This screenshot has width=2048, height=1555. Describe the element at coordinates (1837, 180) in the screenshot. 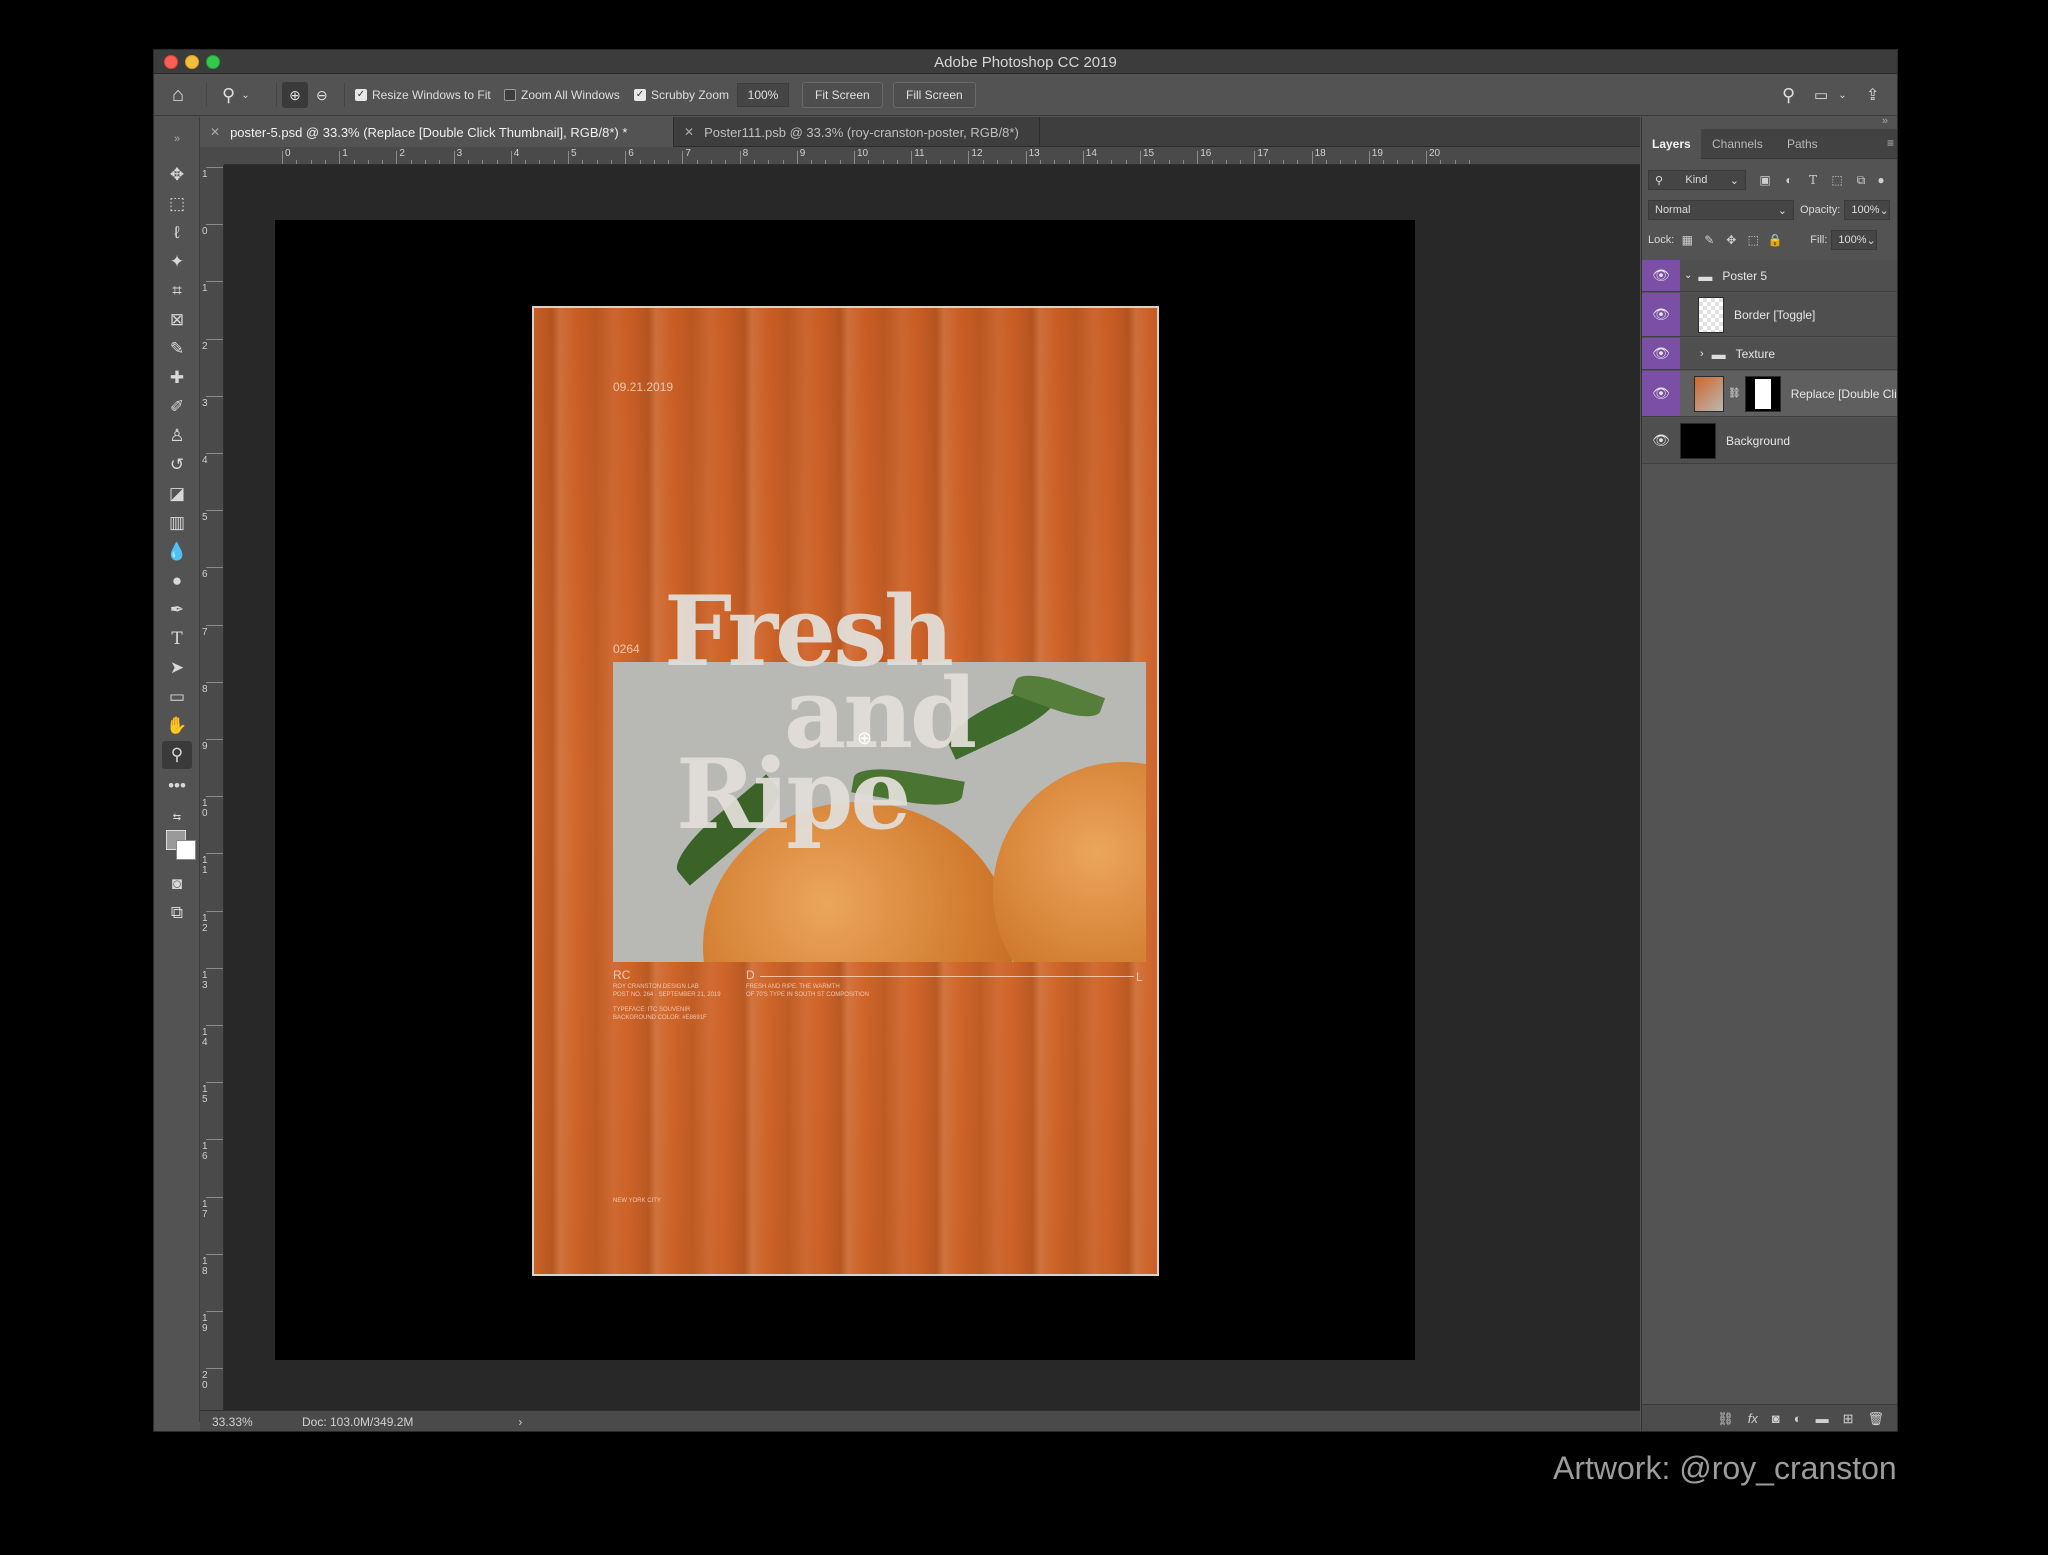

I see `shape-filter-icon: ⬚` at that location.